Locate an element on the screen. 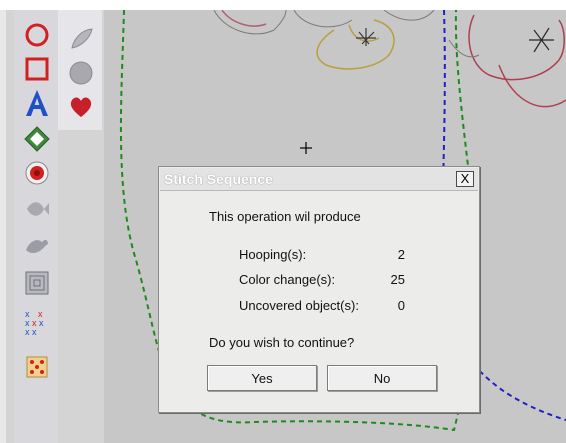 Image resolution: width=566 pixels, height=443 pixels. tile-tool-button is located at coordinates (37, 367).